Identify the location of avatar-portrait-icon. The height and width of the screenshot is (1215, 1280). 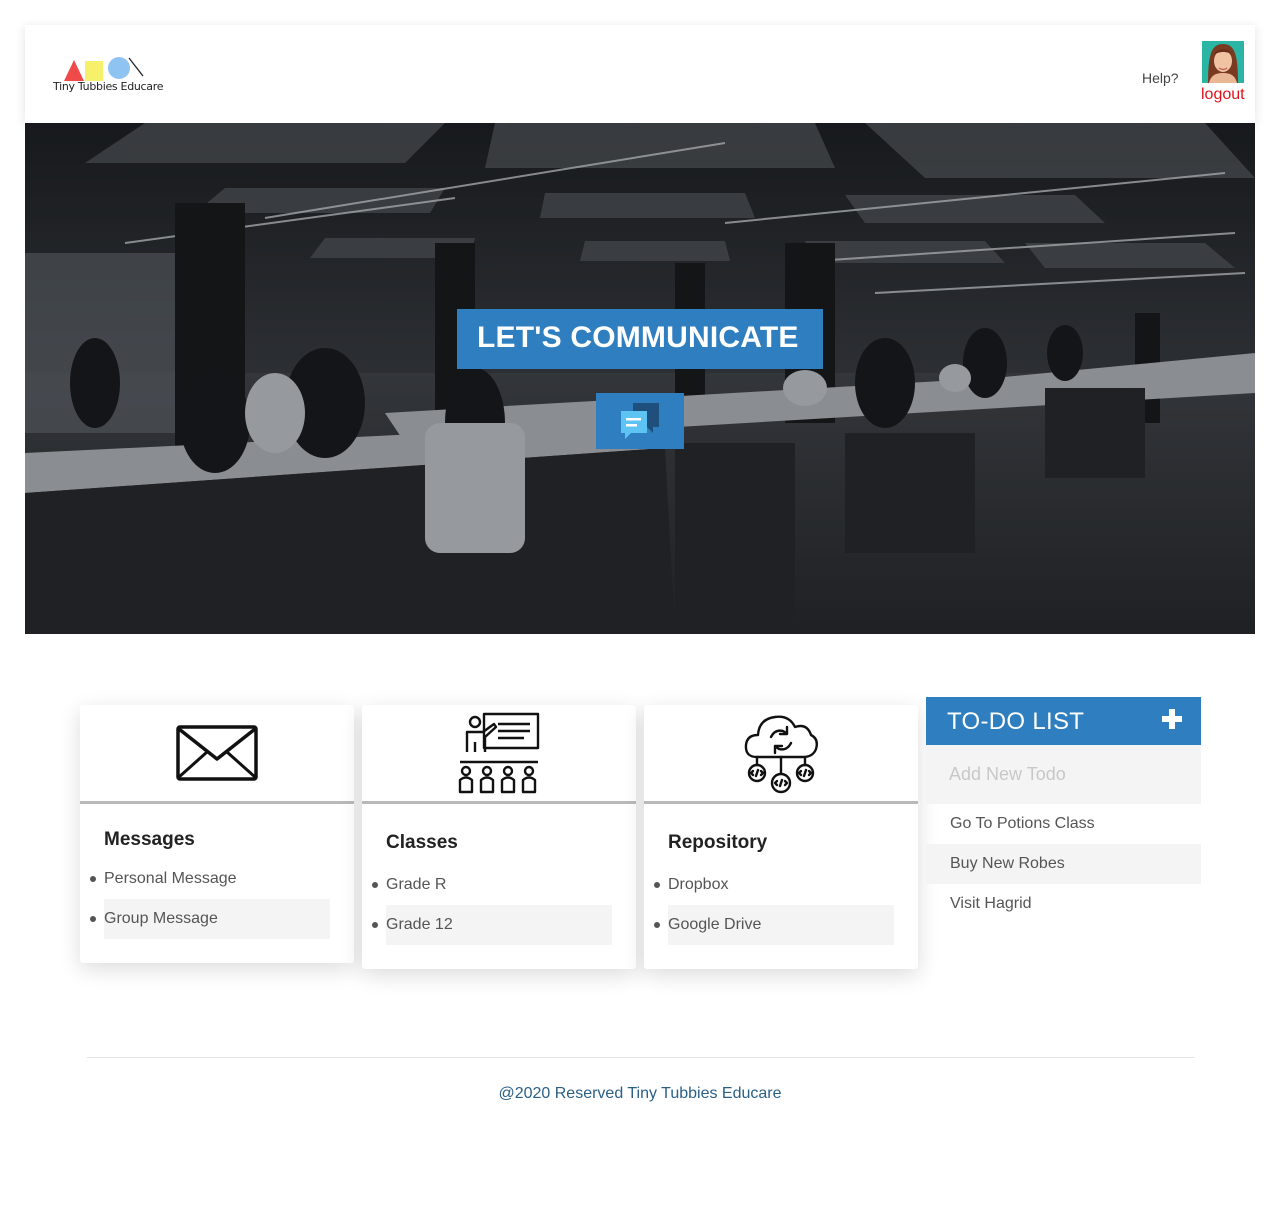
(1223, 62).